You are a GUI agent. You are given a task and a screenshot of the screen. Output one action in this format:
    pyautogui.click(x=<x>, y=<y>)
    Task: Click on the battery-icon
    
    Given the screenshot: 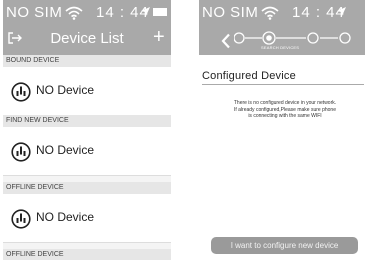 What is the action you would take?
    pyautogui.click(x=160, y=12)
    